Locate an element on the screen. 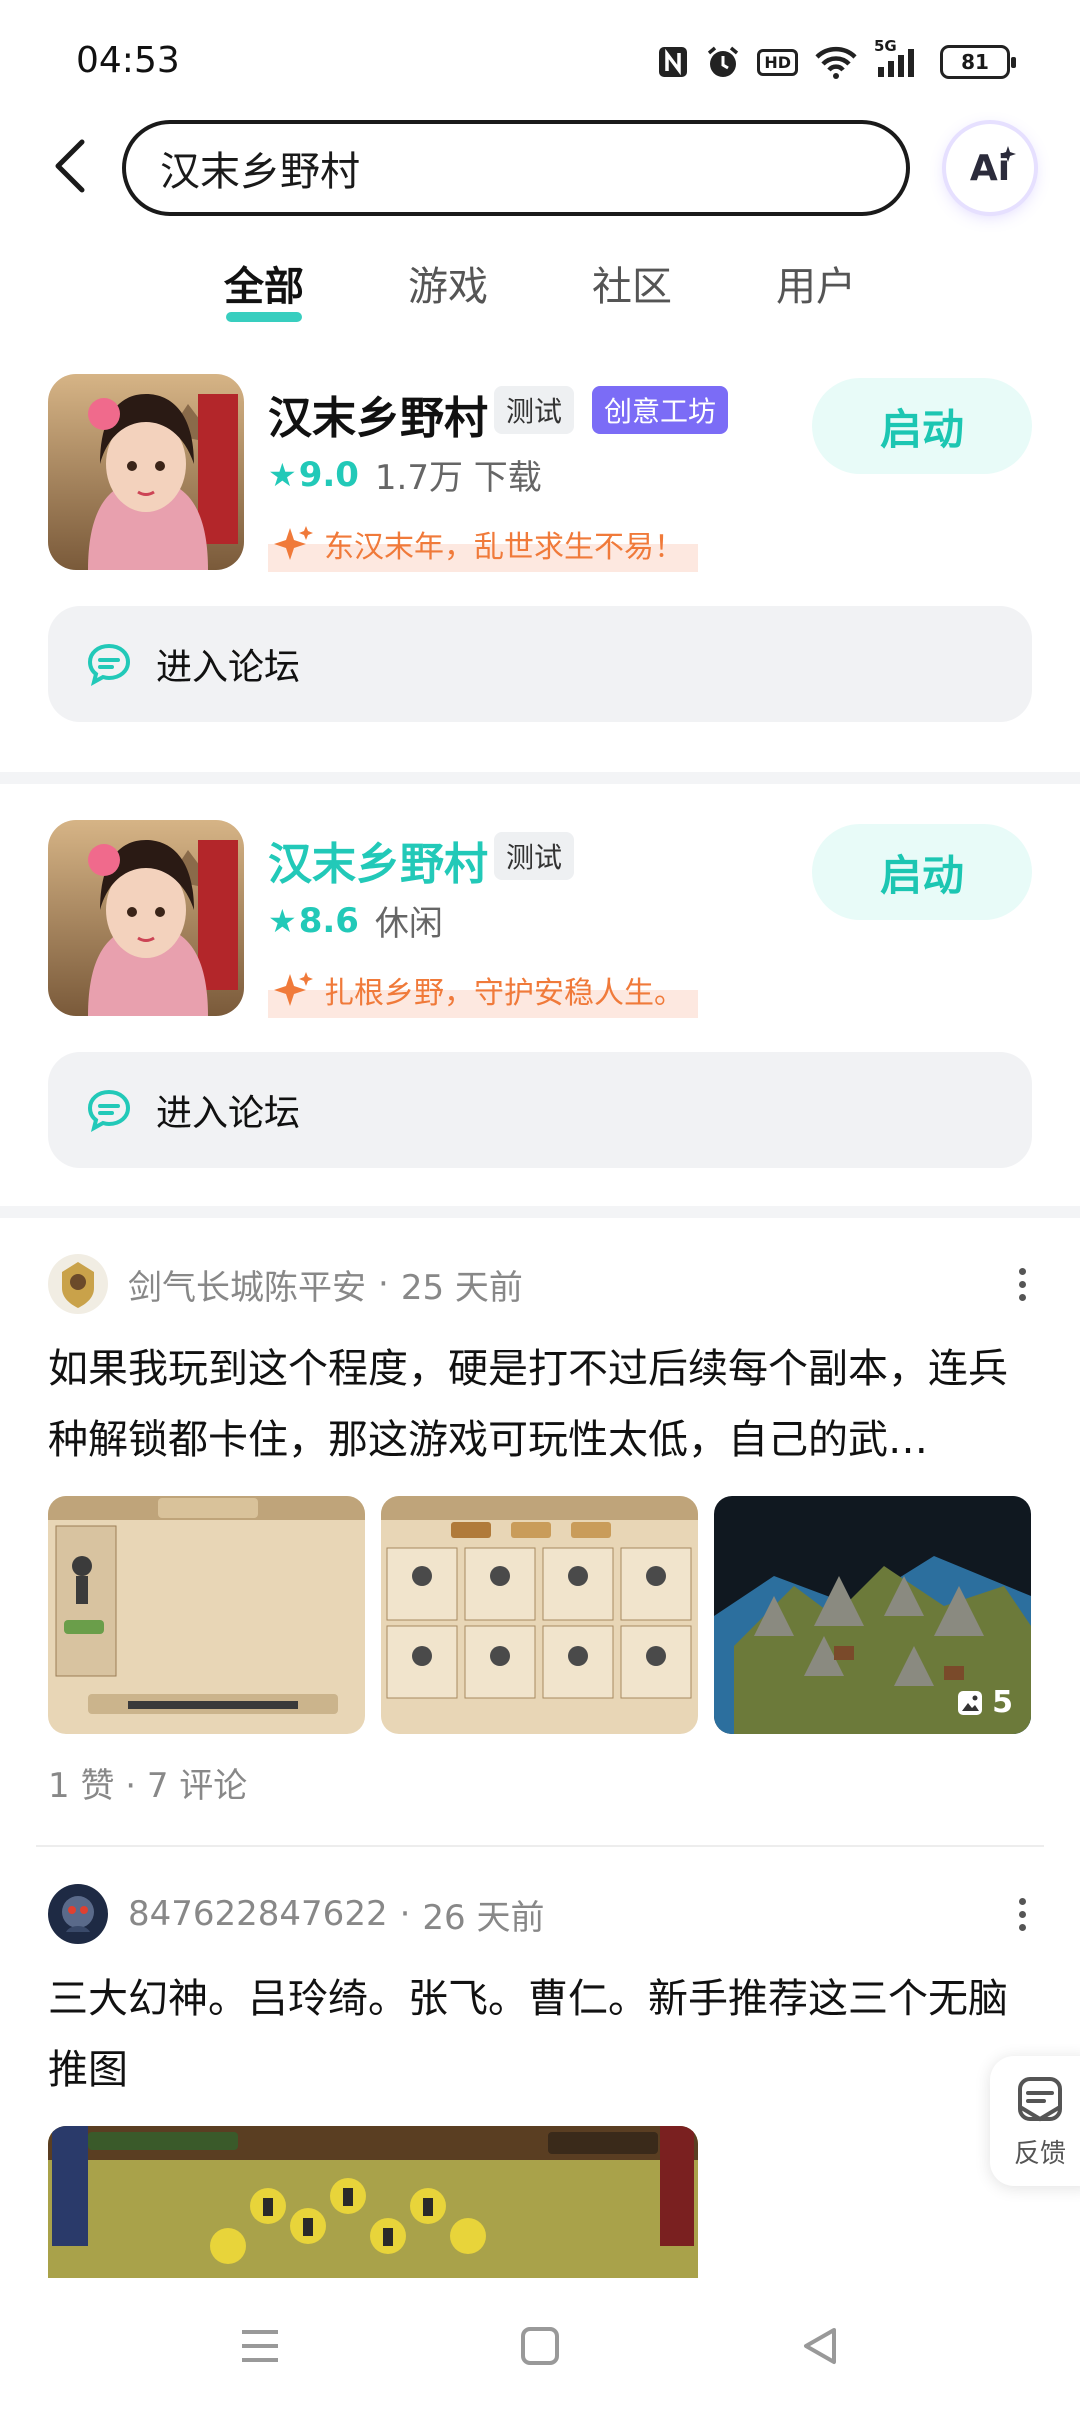 The width and height of the screenshot is (1080, 2414). post-text: 三大幻神。吕玲绮。张飞。曹仁。新手推荐这三个无脑推图 is located at coordinates (543, 2035).